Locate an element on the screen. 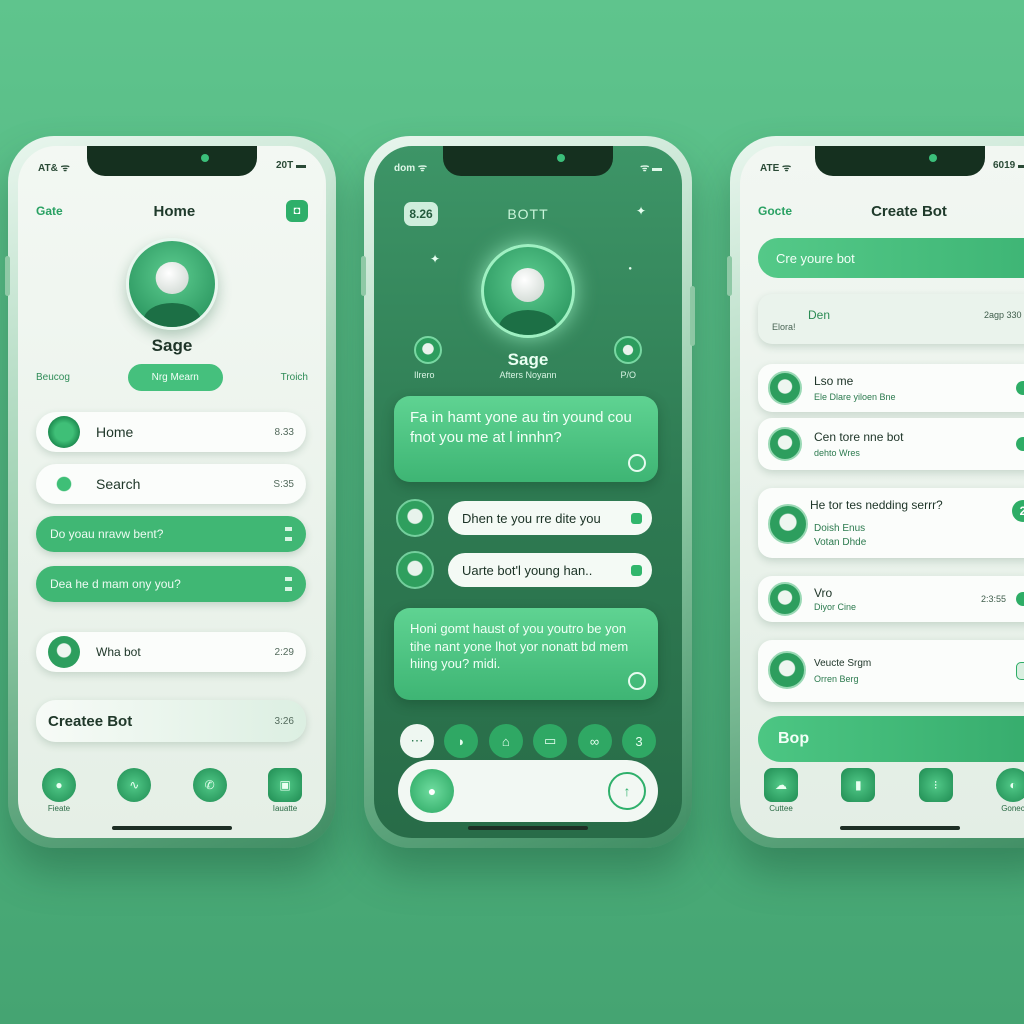  avatar is located at coordinates (172, 284).